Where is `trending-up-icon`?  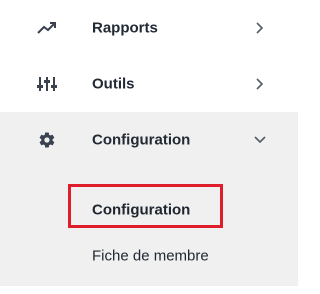
trending-up-icon is located at coordinates (47, 28).